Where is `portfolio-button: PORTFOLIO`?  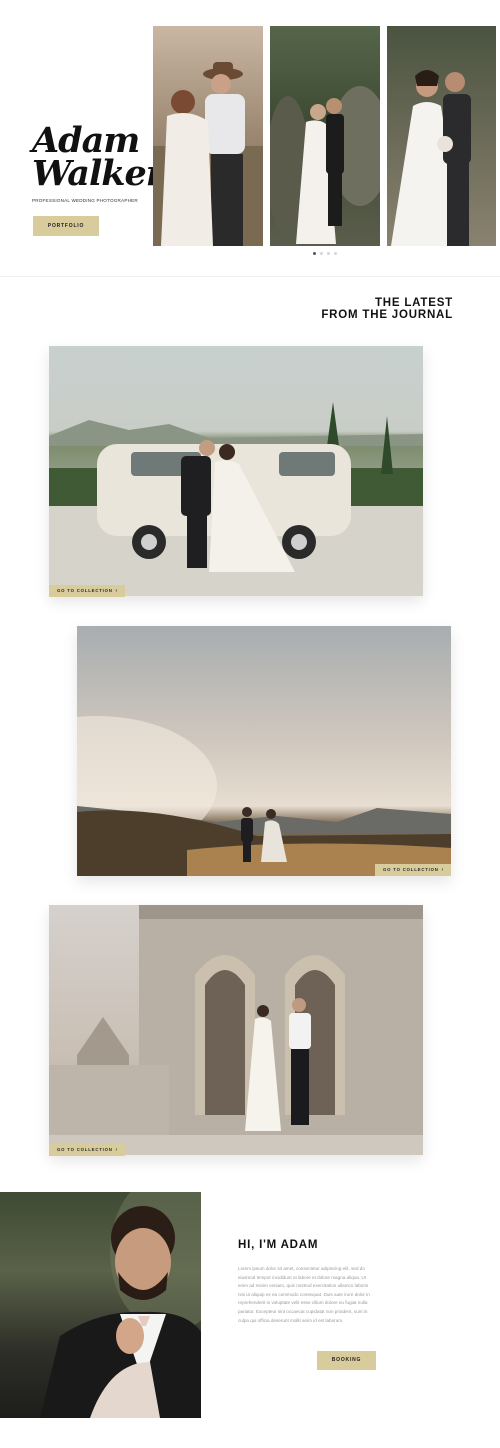 portfolio-button: PORTFOLIO is located at coordinates (66, 226).